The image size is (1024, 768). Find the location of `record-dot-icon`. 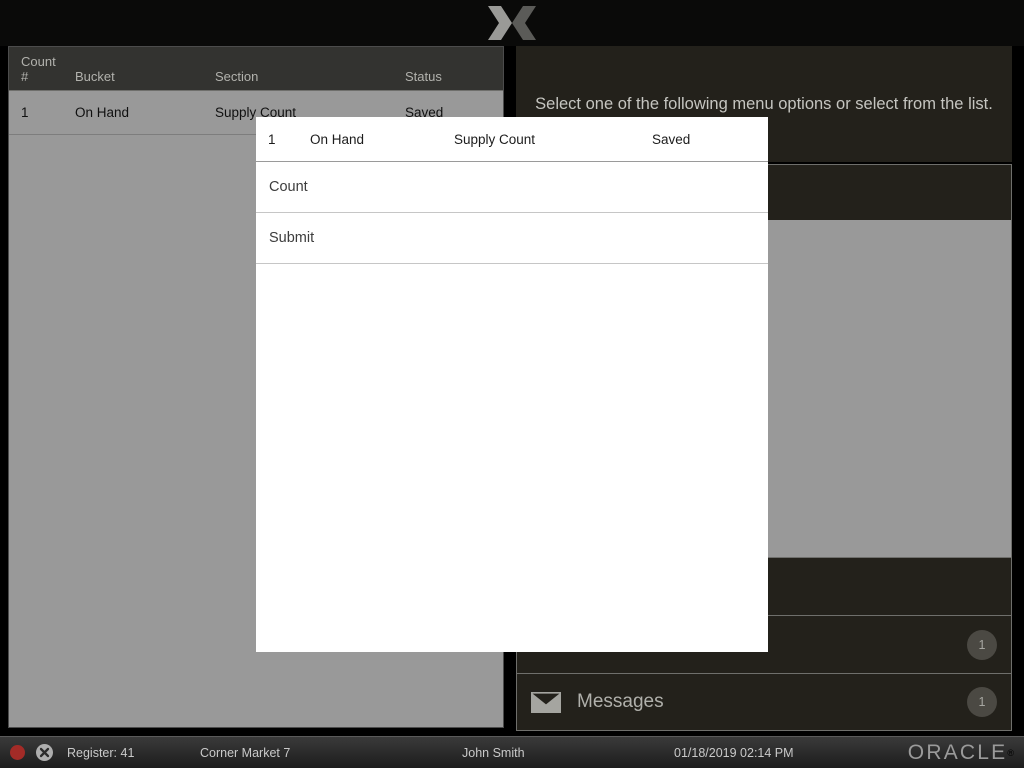

record-dot-icon is located at coordinates (17, 752).